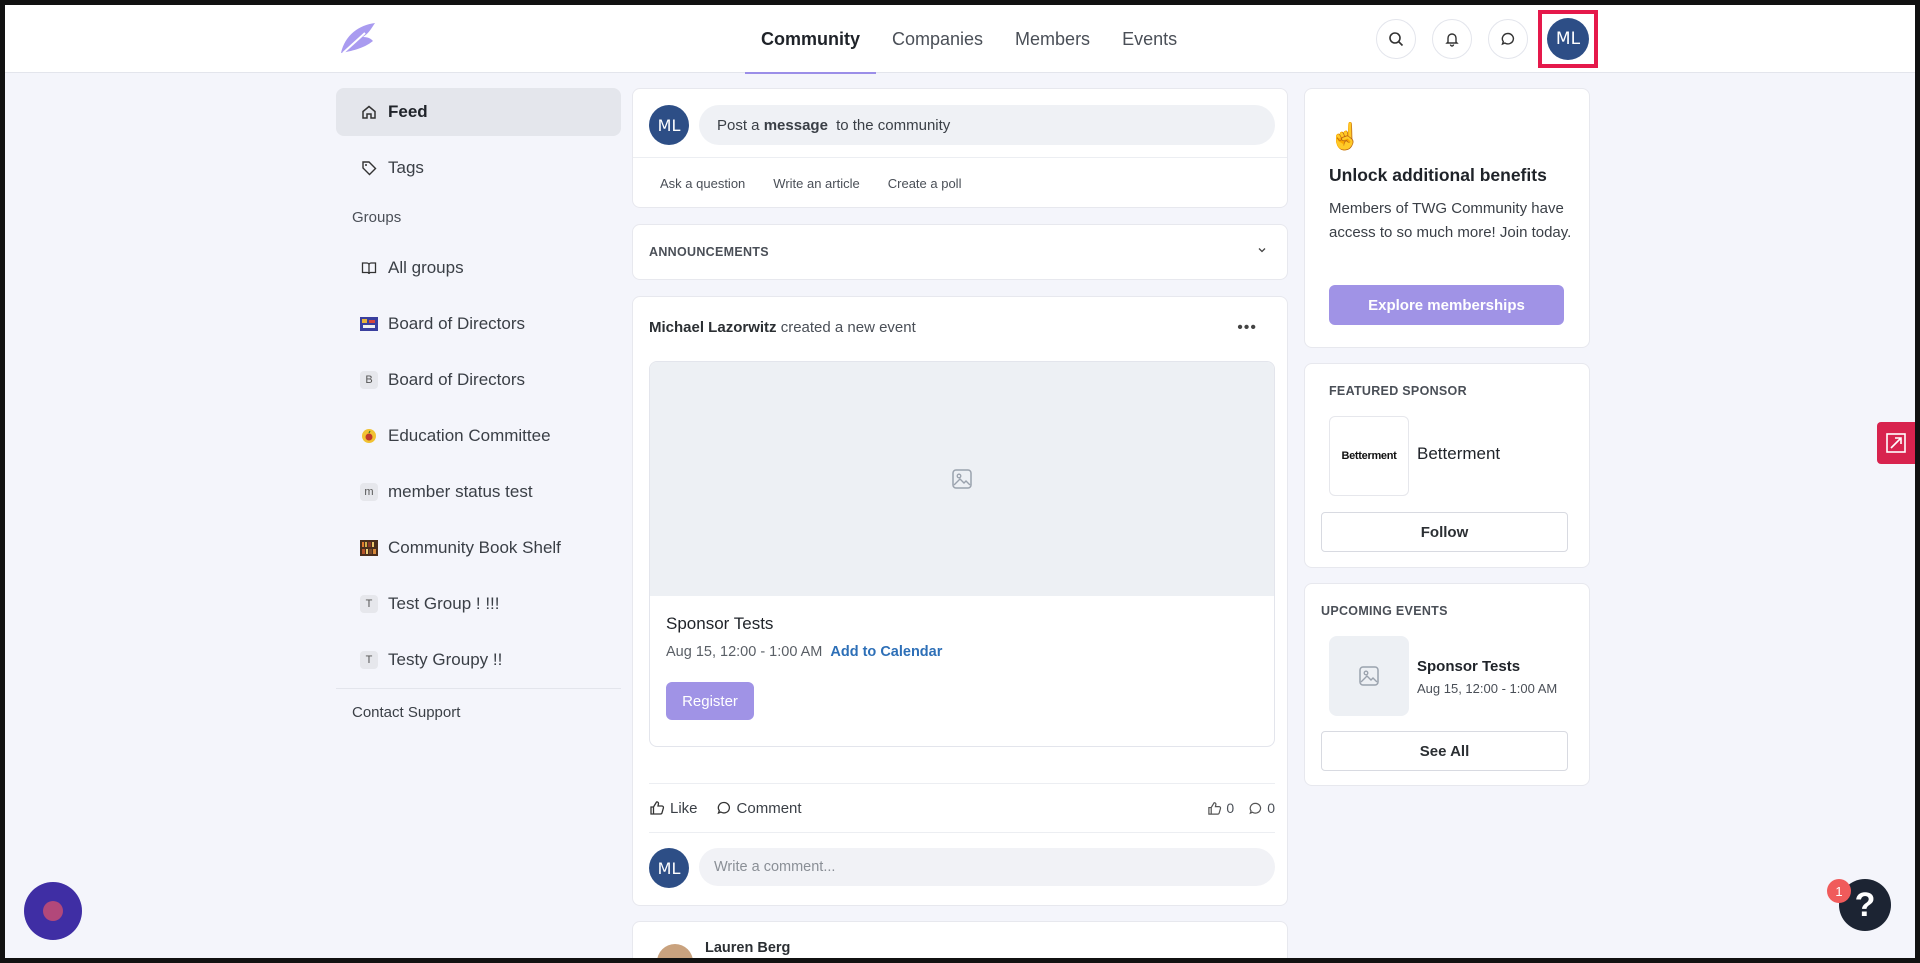 The height and width of the screenshot is (963, 1920). What do you see at coordinates (669, 868) in the screenshot?
I see `commenter-avatar: ML` at bounding box center [669, 868].